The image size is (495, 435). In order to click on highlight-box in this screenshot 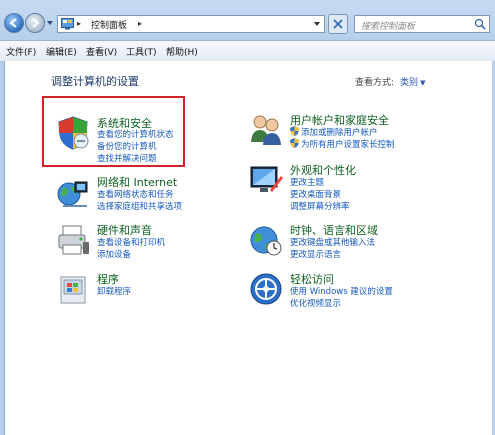, I will do `click(113, 131)`.